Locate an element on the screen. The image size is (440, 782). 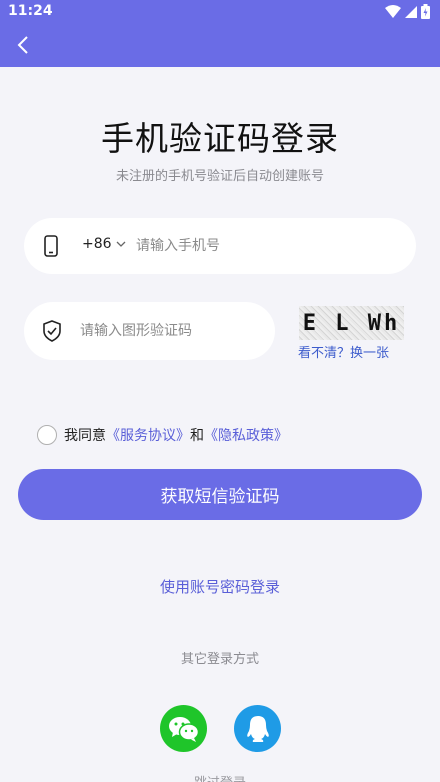
page-title: 手机验证码登录 is located at coordinates (220, 138).